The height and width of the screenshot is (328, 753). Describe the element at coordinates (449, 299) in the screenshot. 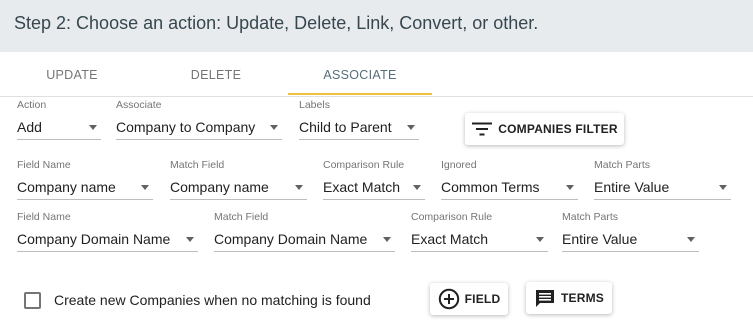

I see `add-circle-icon` at that location.